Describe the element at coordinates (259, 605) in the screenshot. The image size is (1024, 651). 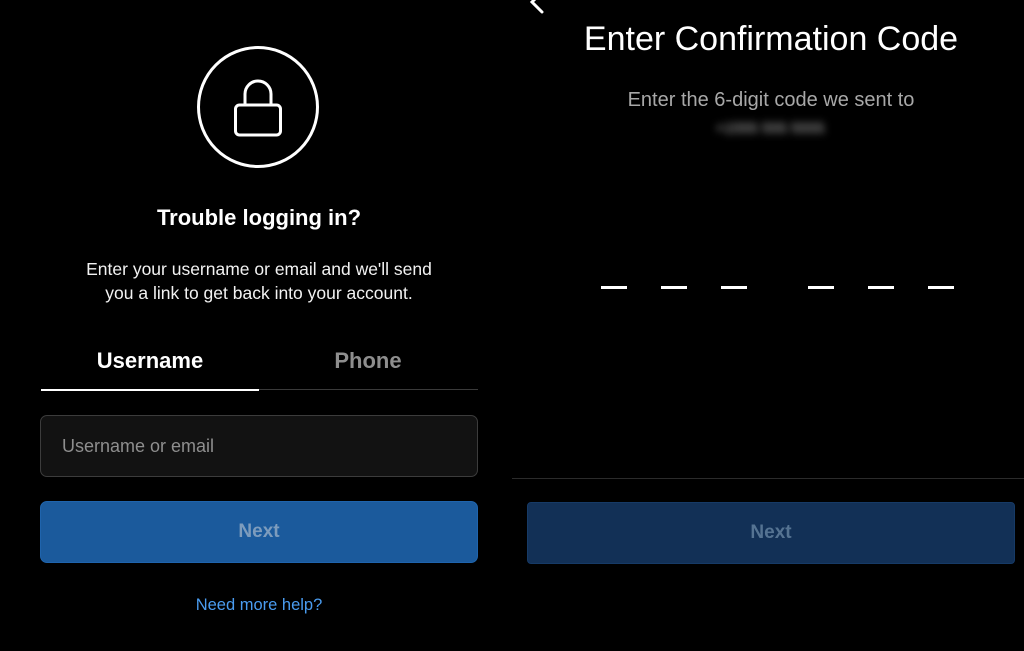
I see `need-more-help-link: Need more help?` at that location.